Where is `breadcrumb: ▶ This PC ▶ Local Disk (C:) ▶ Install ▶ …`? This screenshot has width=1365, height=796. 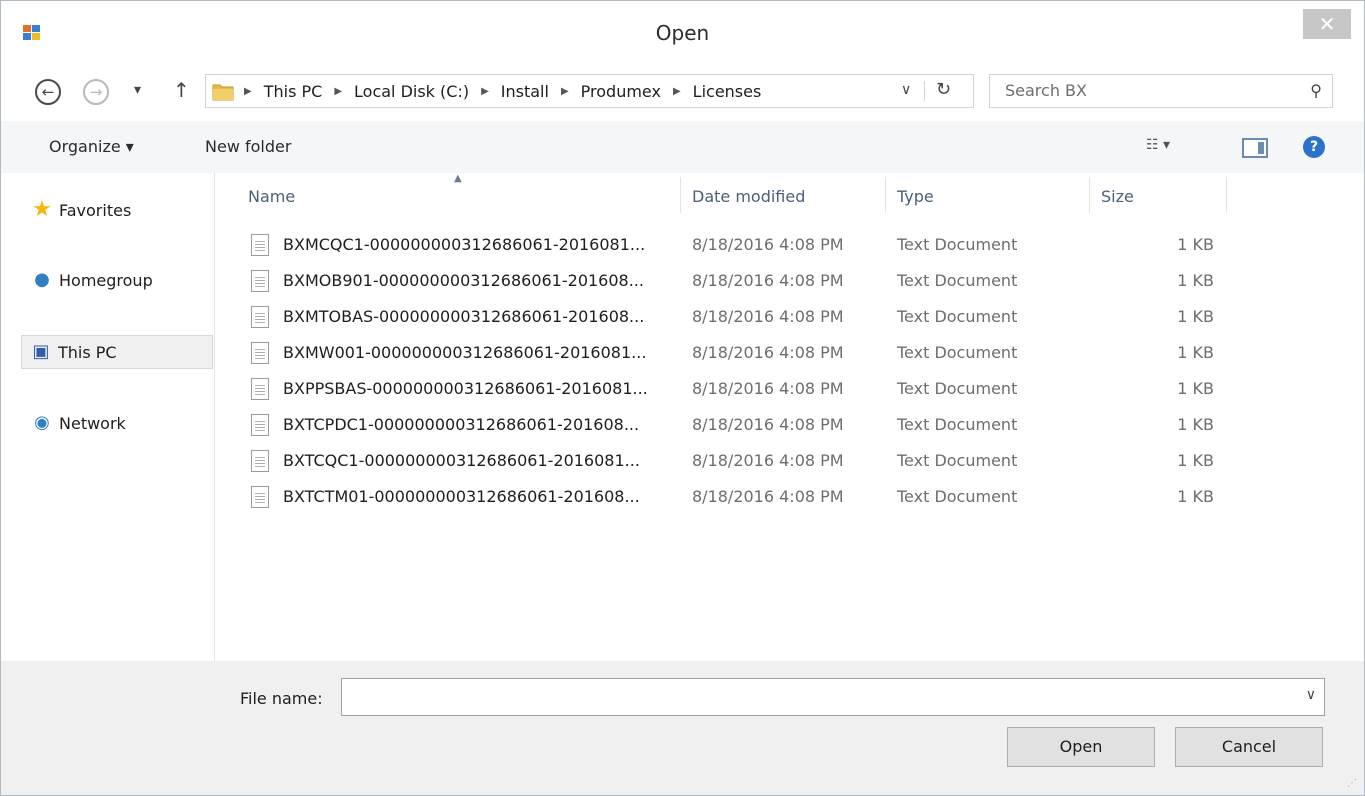
breadcrumb: ▶ This PC ▶ Local Disk (C:) ▶ Install ▶ … is located at coordinates (502, 91).